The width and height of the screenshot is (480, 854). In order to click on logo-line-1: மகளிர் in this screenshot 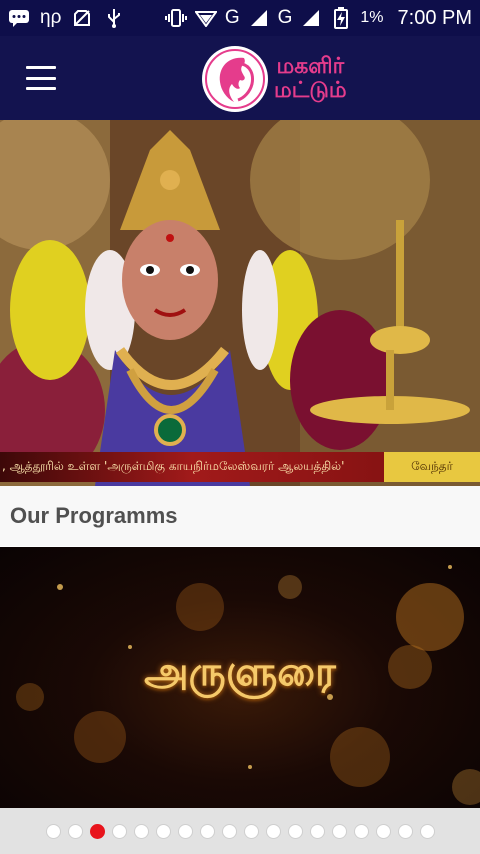, I will do `click(310, 66)`.